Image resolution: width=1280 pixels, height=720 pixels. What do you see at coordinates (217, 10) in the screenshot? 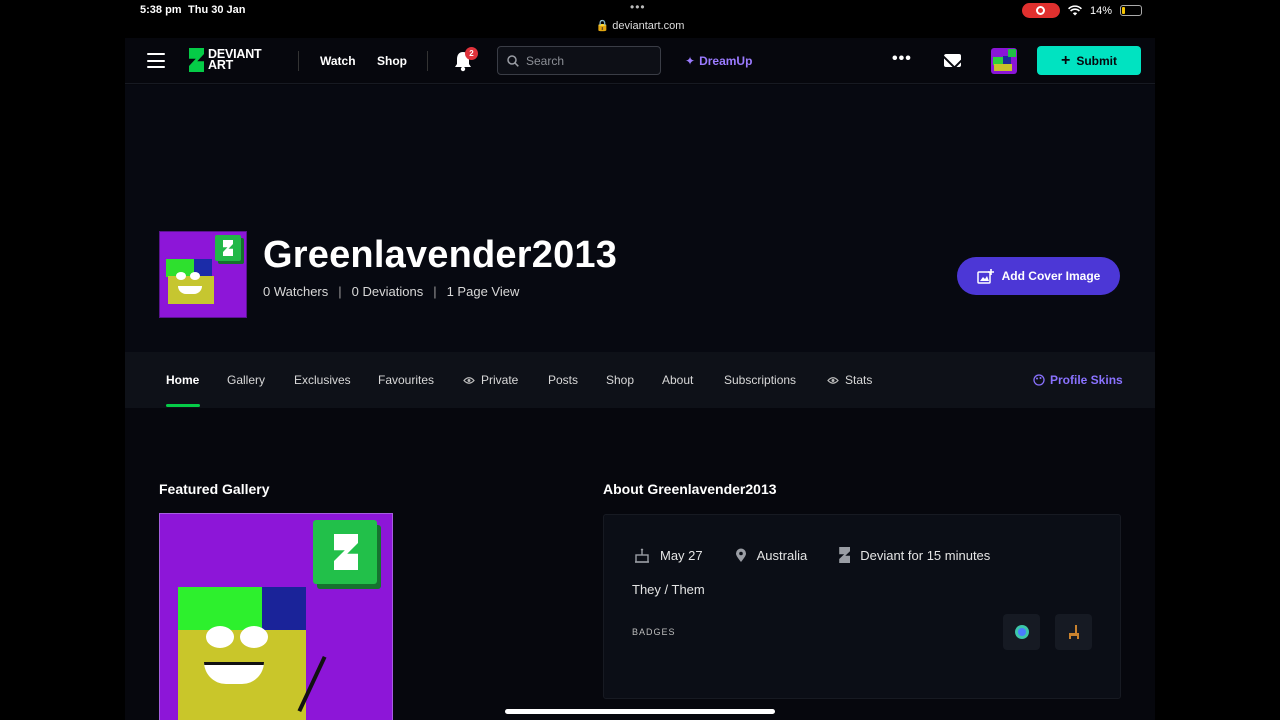
I see `status-date: Thu 30 Jan` at bounding box center [217, 10].